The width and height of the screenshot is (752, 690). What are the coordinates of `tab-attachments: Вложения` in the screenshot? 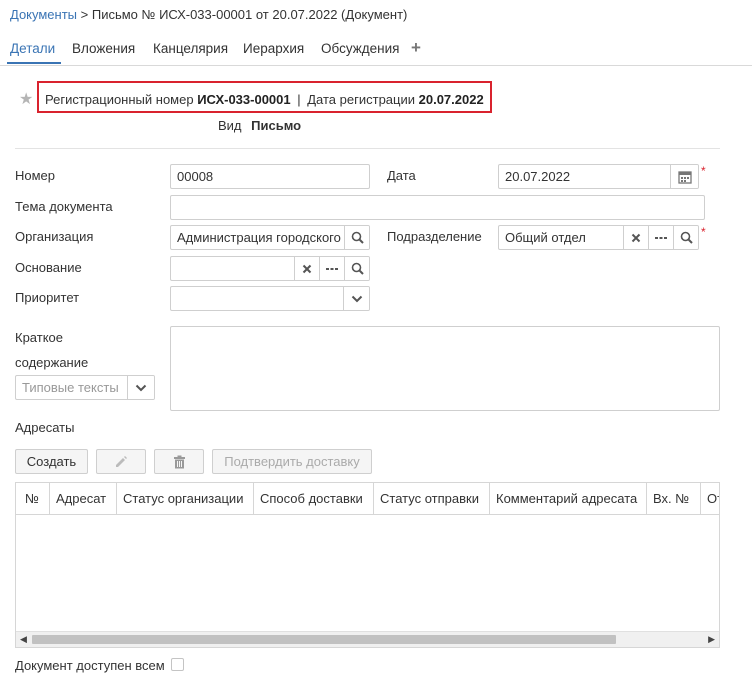 It's located at (103, 48).